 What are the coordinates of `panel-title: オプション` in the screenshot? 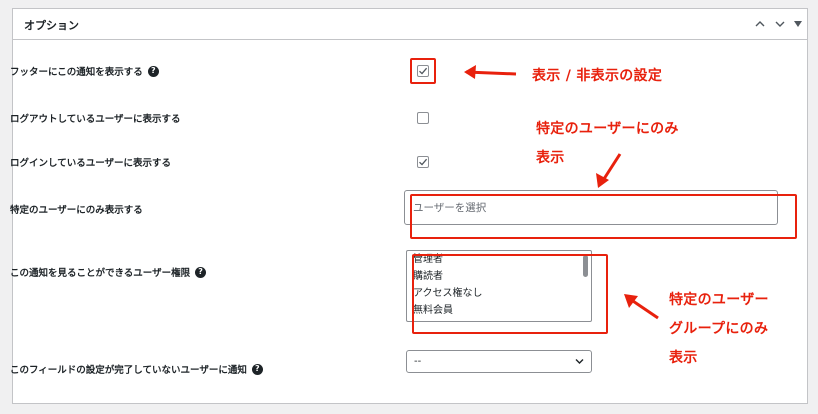 It's located at (51, 25).